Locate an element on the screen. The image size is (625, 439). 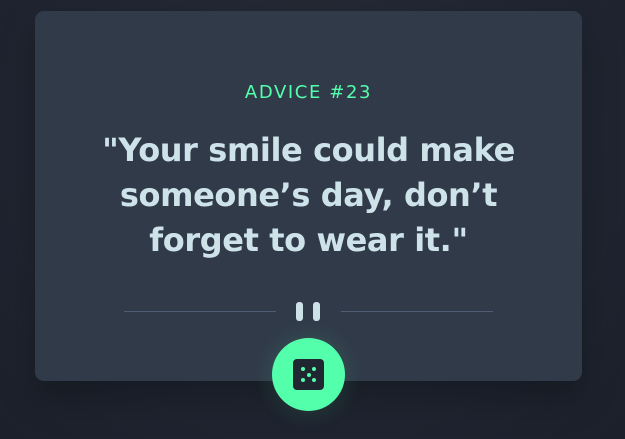
pause-icon is located at coordinates (308, 312).